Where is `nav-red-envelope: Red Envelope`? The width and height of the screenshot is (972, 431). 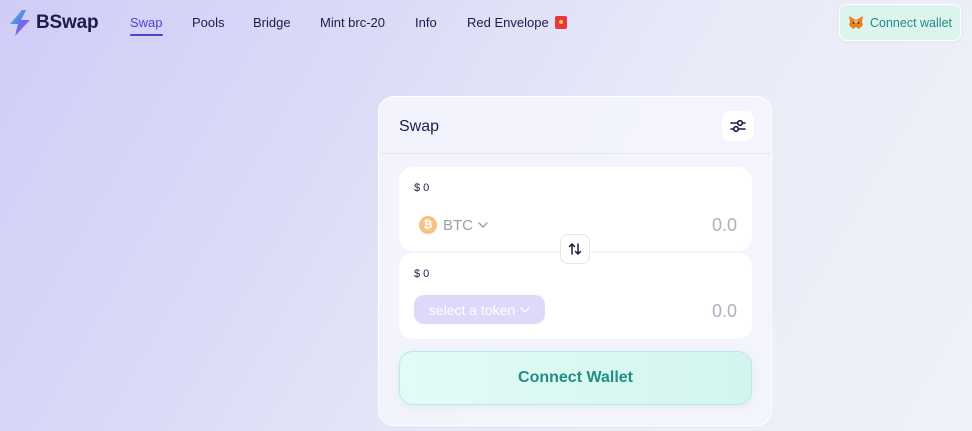
nav-red-envelope: Red Envelope is located at coordinates (517, 22).